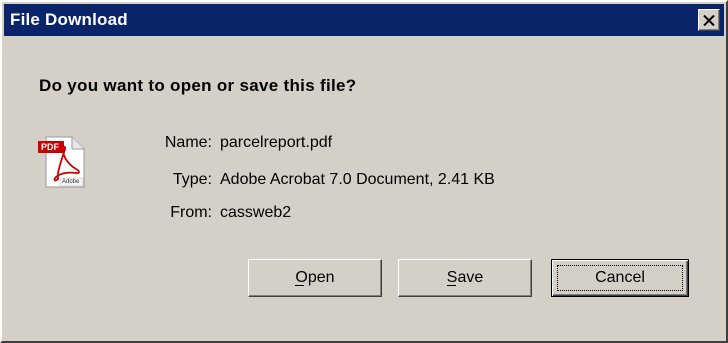  Describe the element at coordinates (50, 147) in the screenshot. I see `pdf-badge-label: PDF` at that location.